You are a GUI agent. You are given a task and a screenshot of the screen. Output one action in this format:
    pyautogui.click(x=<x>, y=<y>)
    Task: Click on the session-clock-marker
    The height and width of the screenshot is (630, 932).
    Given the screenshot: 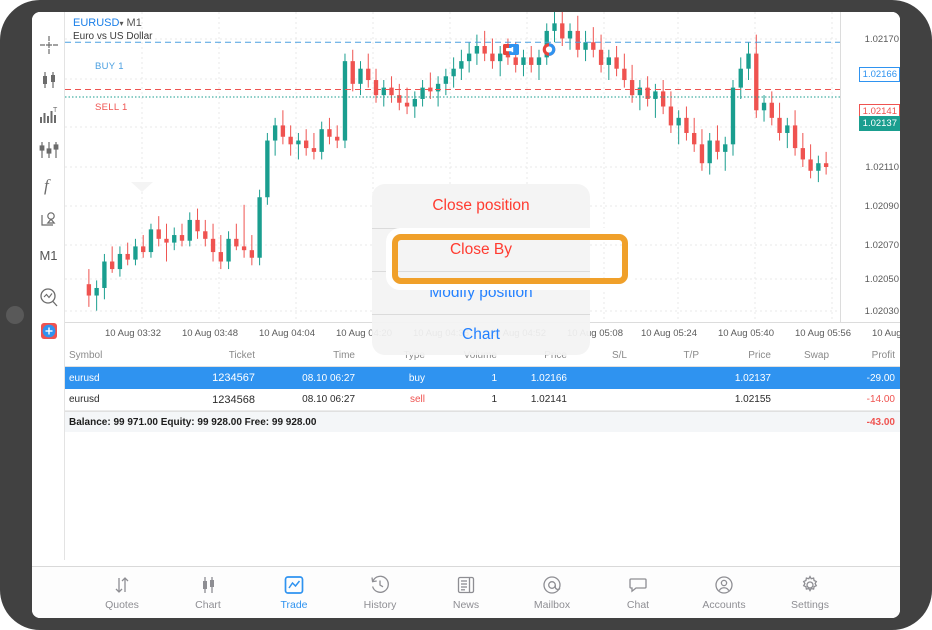 What is the action you would take?
    pyautogui.click(x=549, y=52)
    